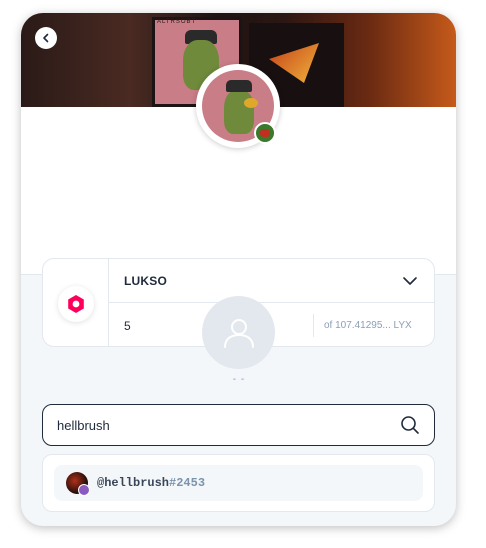 This screenshot has width=486, height=548. I want to click on lukso-logo-icon, so click(75, 303).